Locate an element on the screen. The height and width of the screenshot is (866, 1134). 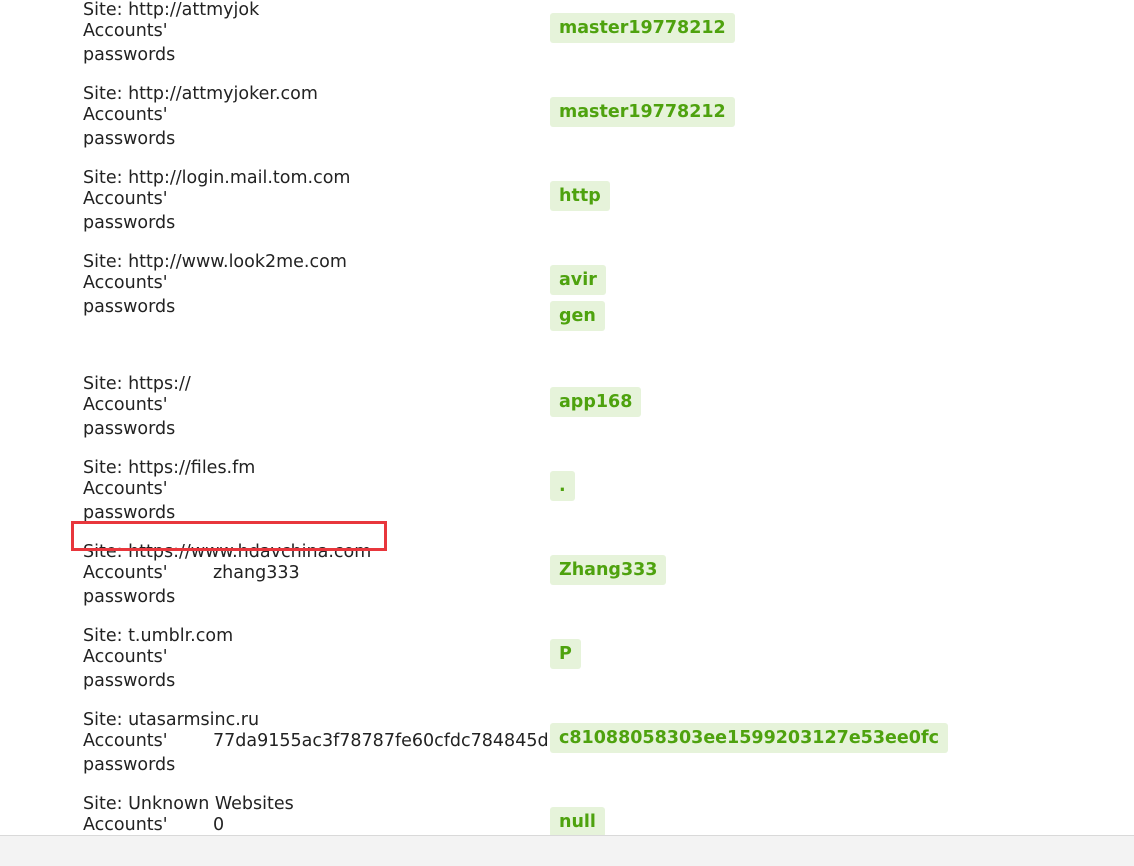
password-list: . is located at coordinates (562, 489).